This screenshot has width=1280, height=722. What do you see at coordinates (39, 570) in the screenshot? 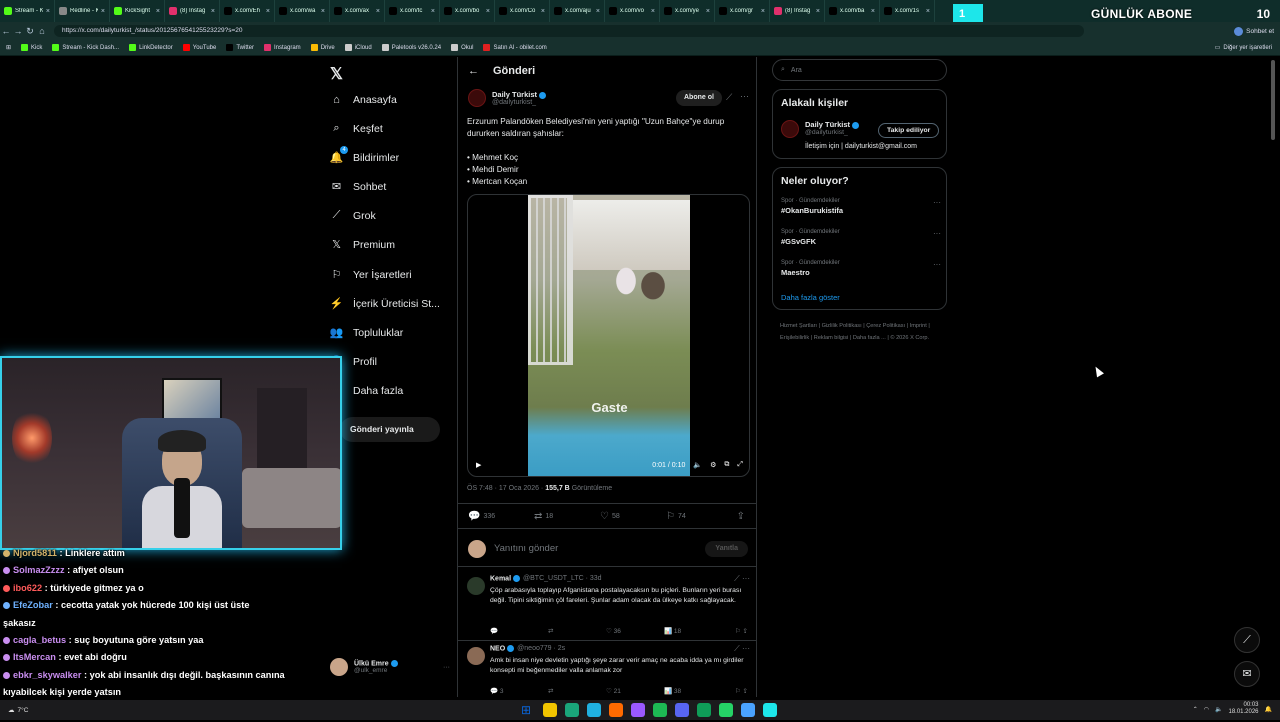
I see `chat-username: SolmazZzzz` at bounding box center [39, 570].